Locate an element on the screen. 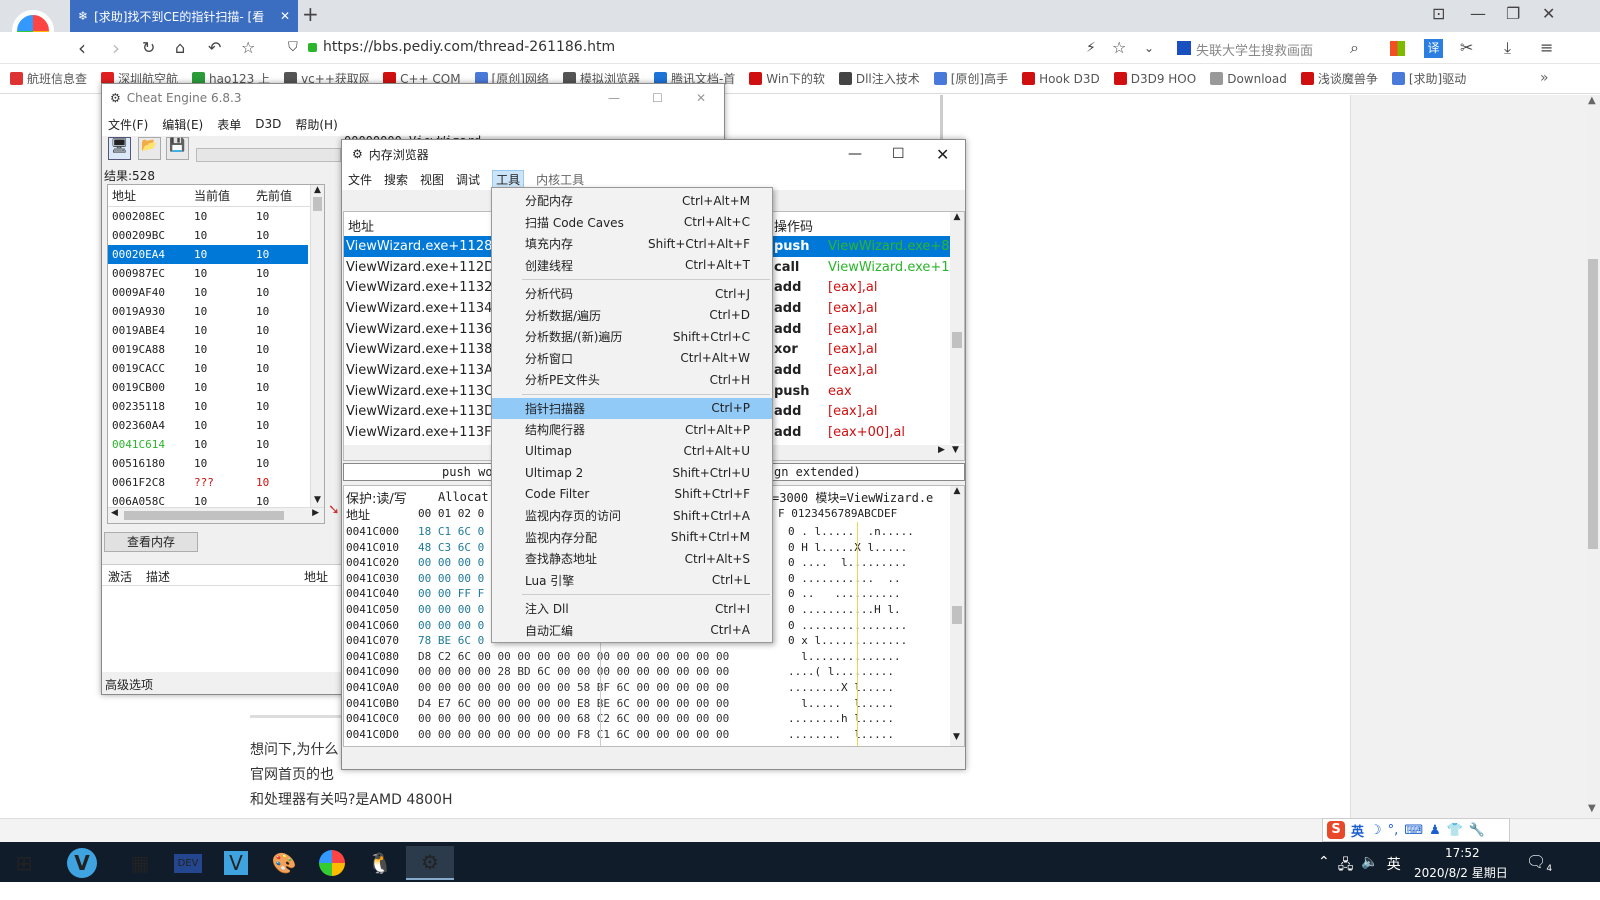  tab-close-icon: ✕ is located at coordinates (285, 16).